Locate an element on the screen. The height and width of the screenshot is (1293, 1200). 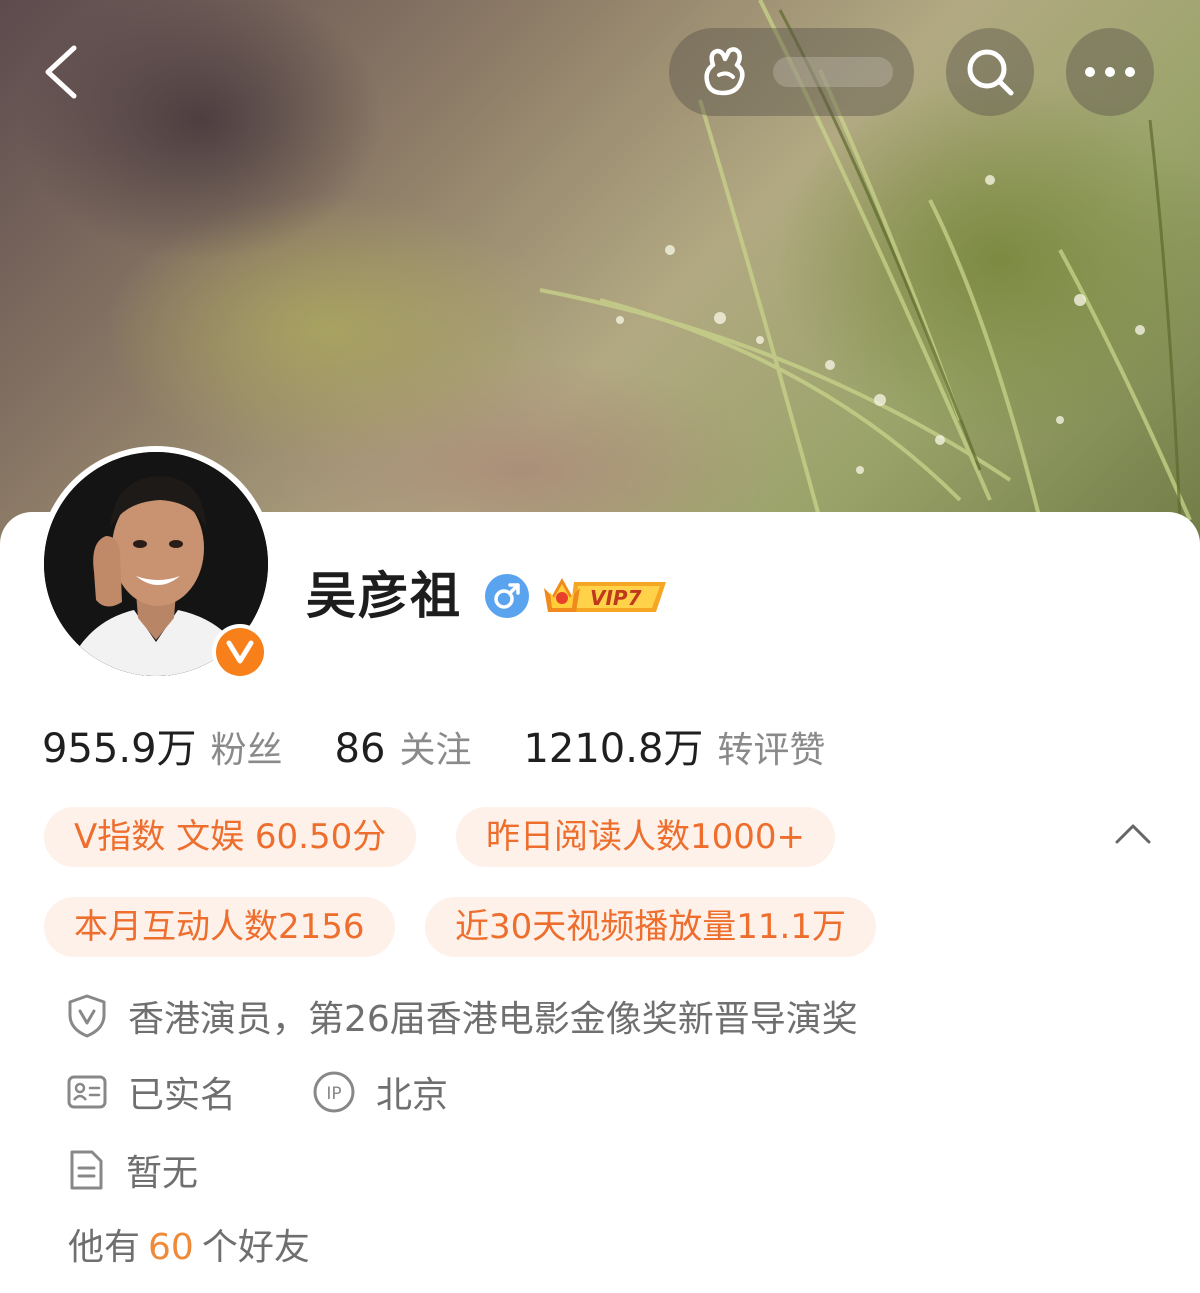
bio-row: 暂无 is located at coordinates (132, 1170).